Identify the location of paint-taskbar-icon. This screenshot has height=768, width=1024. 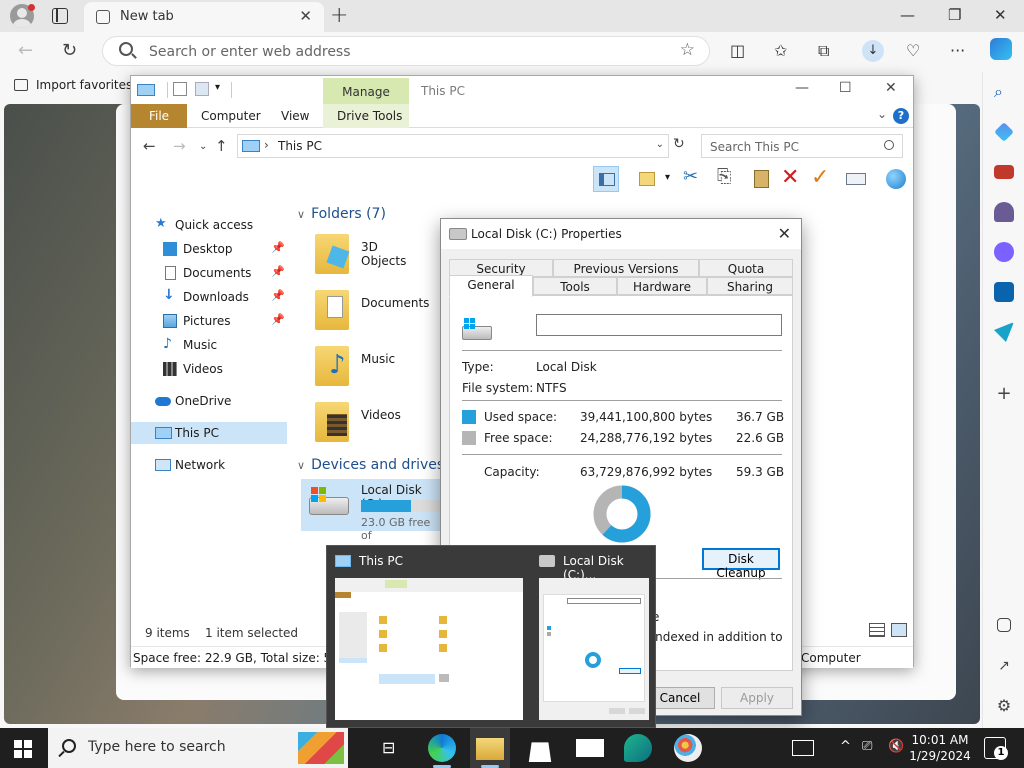
(688, 748).